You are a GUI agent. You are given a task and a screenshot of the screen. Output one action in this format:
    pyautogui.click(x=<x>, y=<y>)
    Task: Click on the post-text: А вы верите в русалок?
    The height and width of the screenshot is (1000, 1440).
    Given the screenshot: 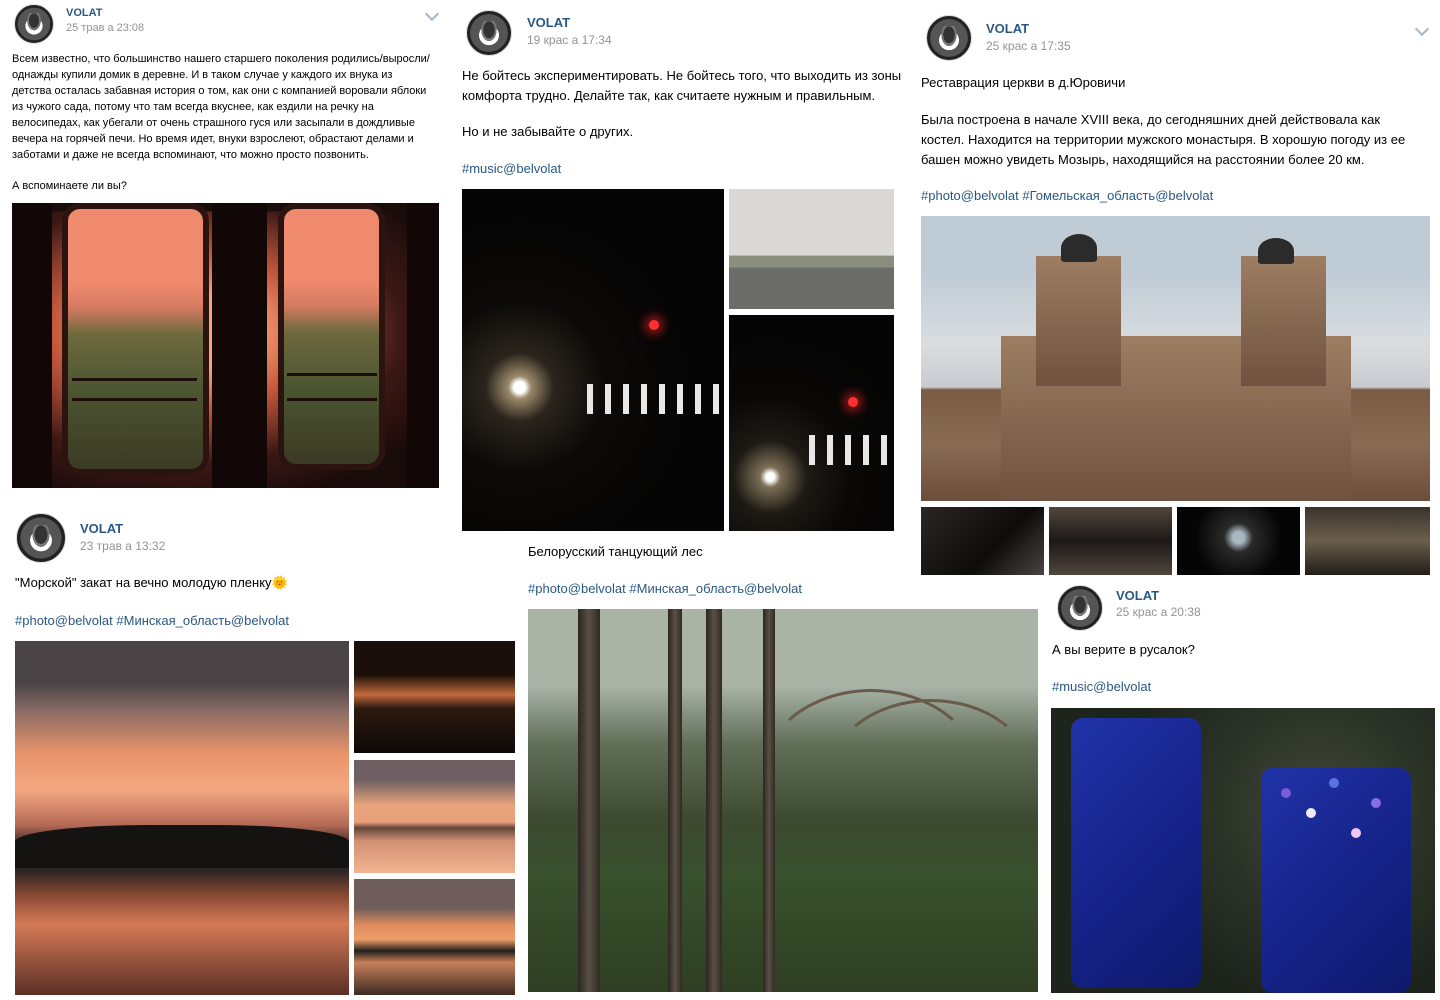 What is the action you would take?
    pyautogui.click(x=1123, y=649)
    